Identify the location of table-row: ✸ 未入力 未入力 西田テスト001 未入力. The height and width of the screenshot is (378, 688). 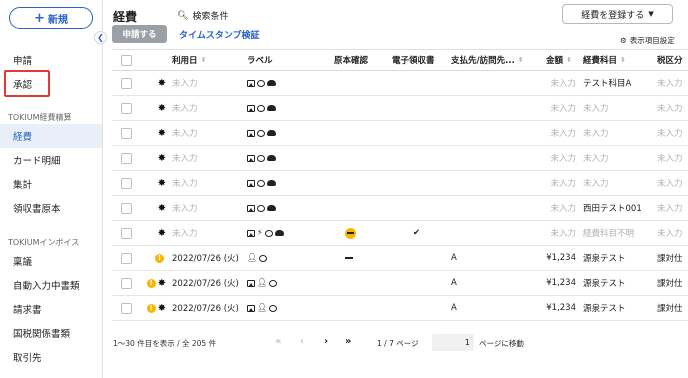
(400, 208).